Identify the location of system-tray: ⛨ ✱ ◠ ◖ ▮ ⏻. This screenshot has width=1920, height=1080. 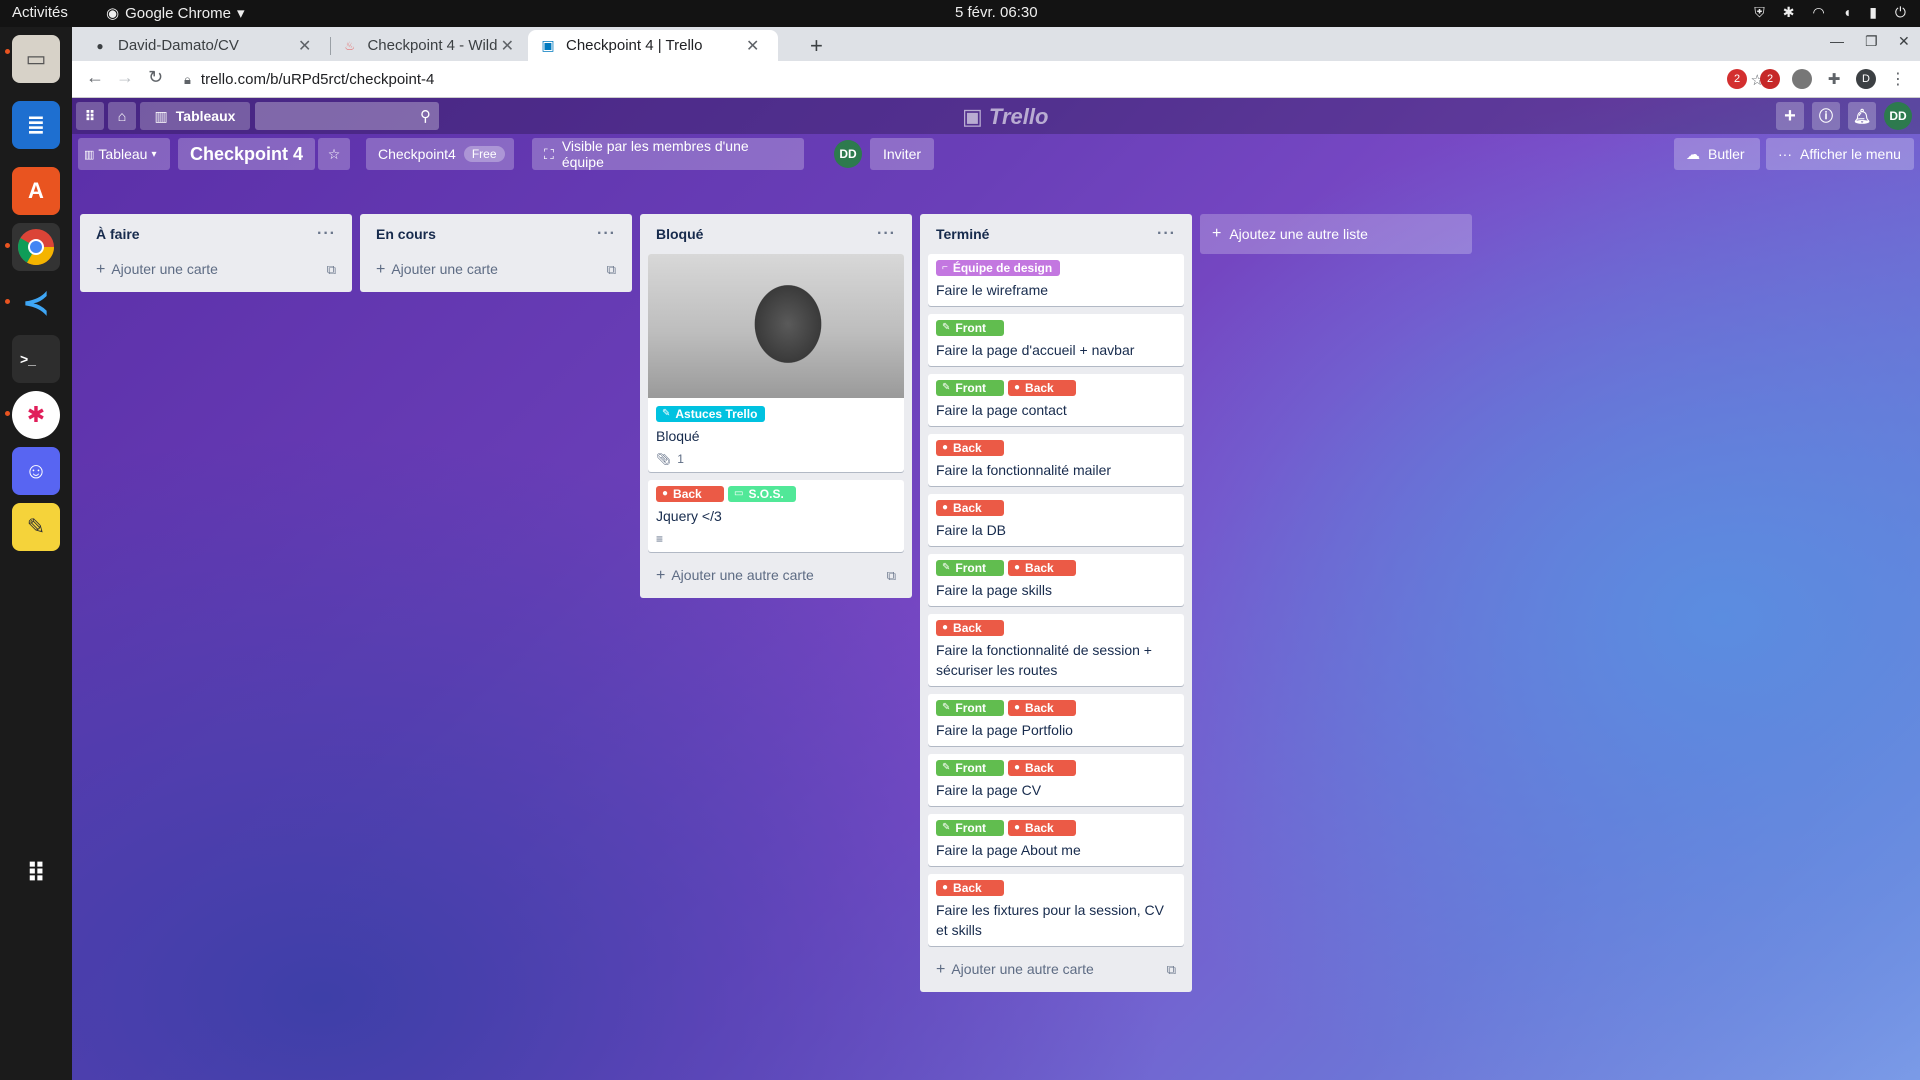
(1830, 12).